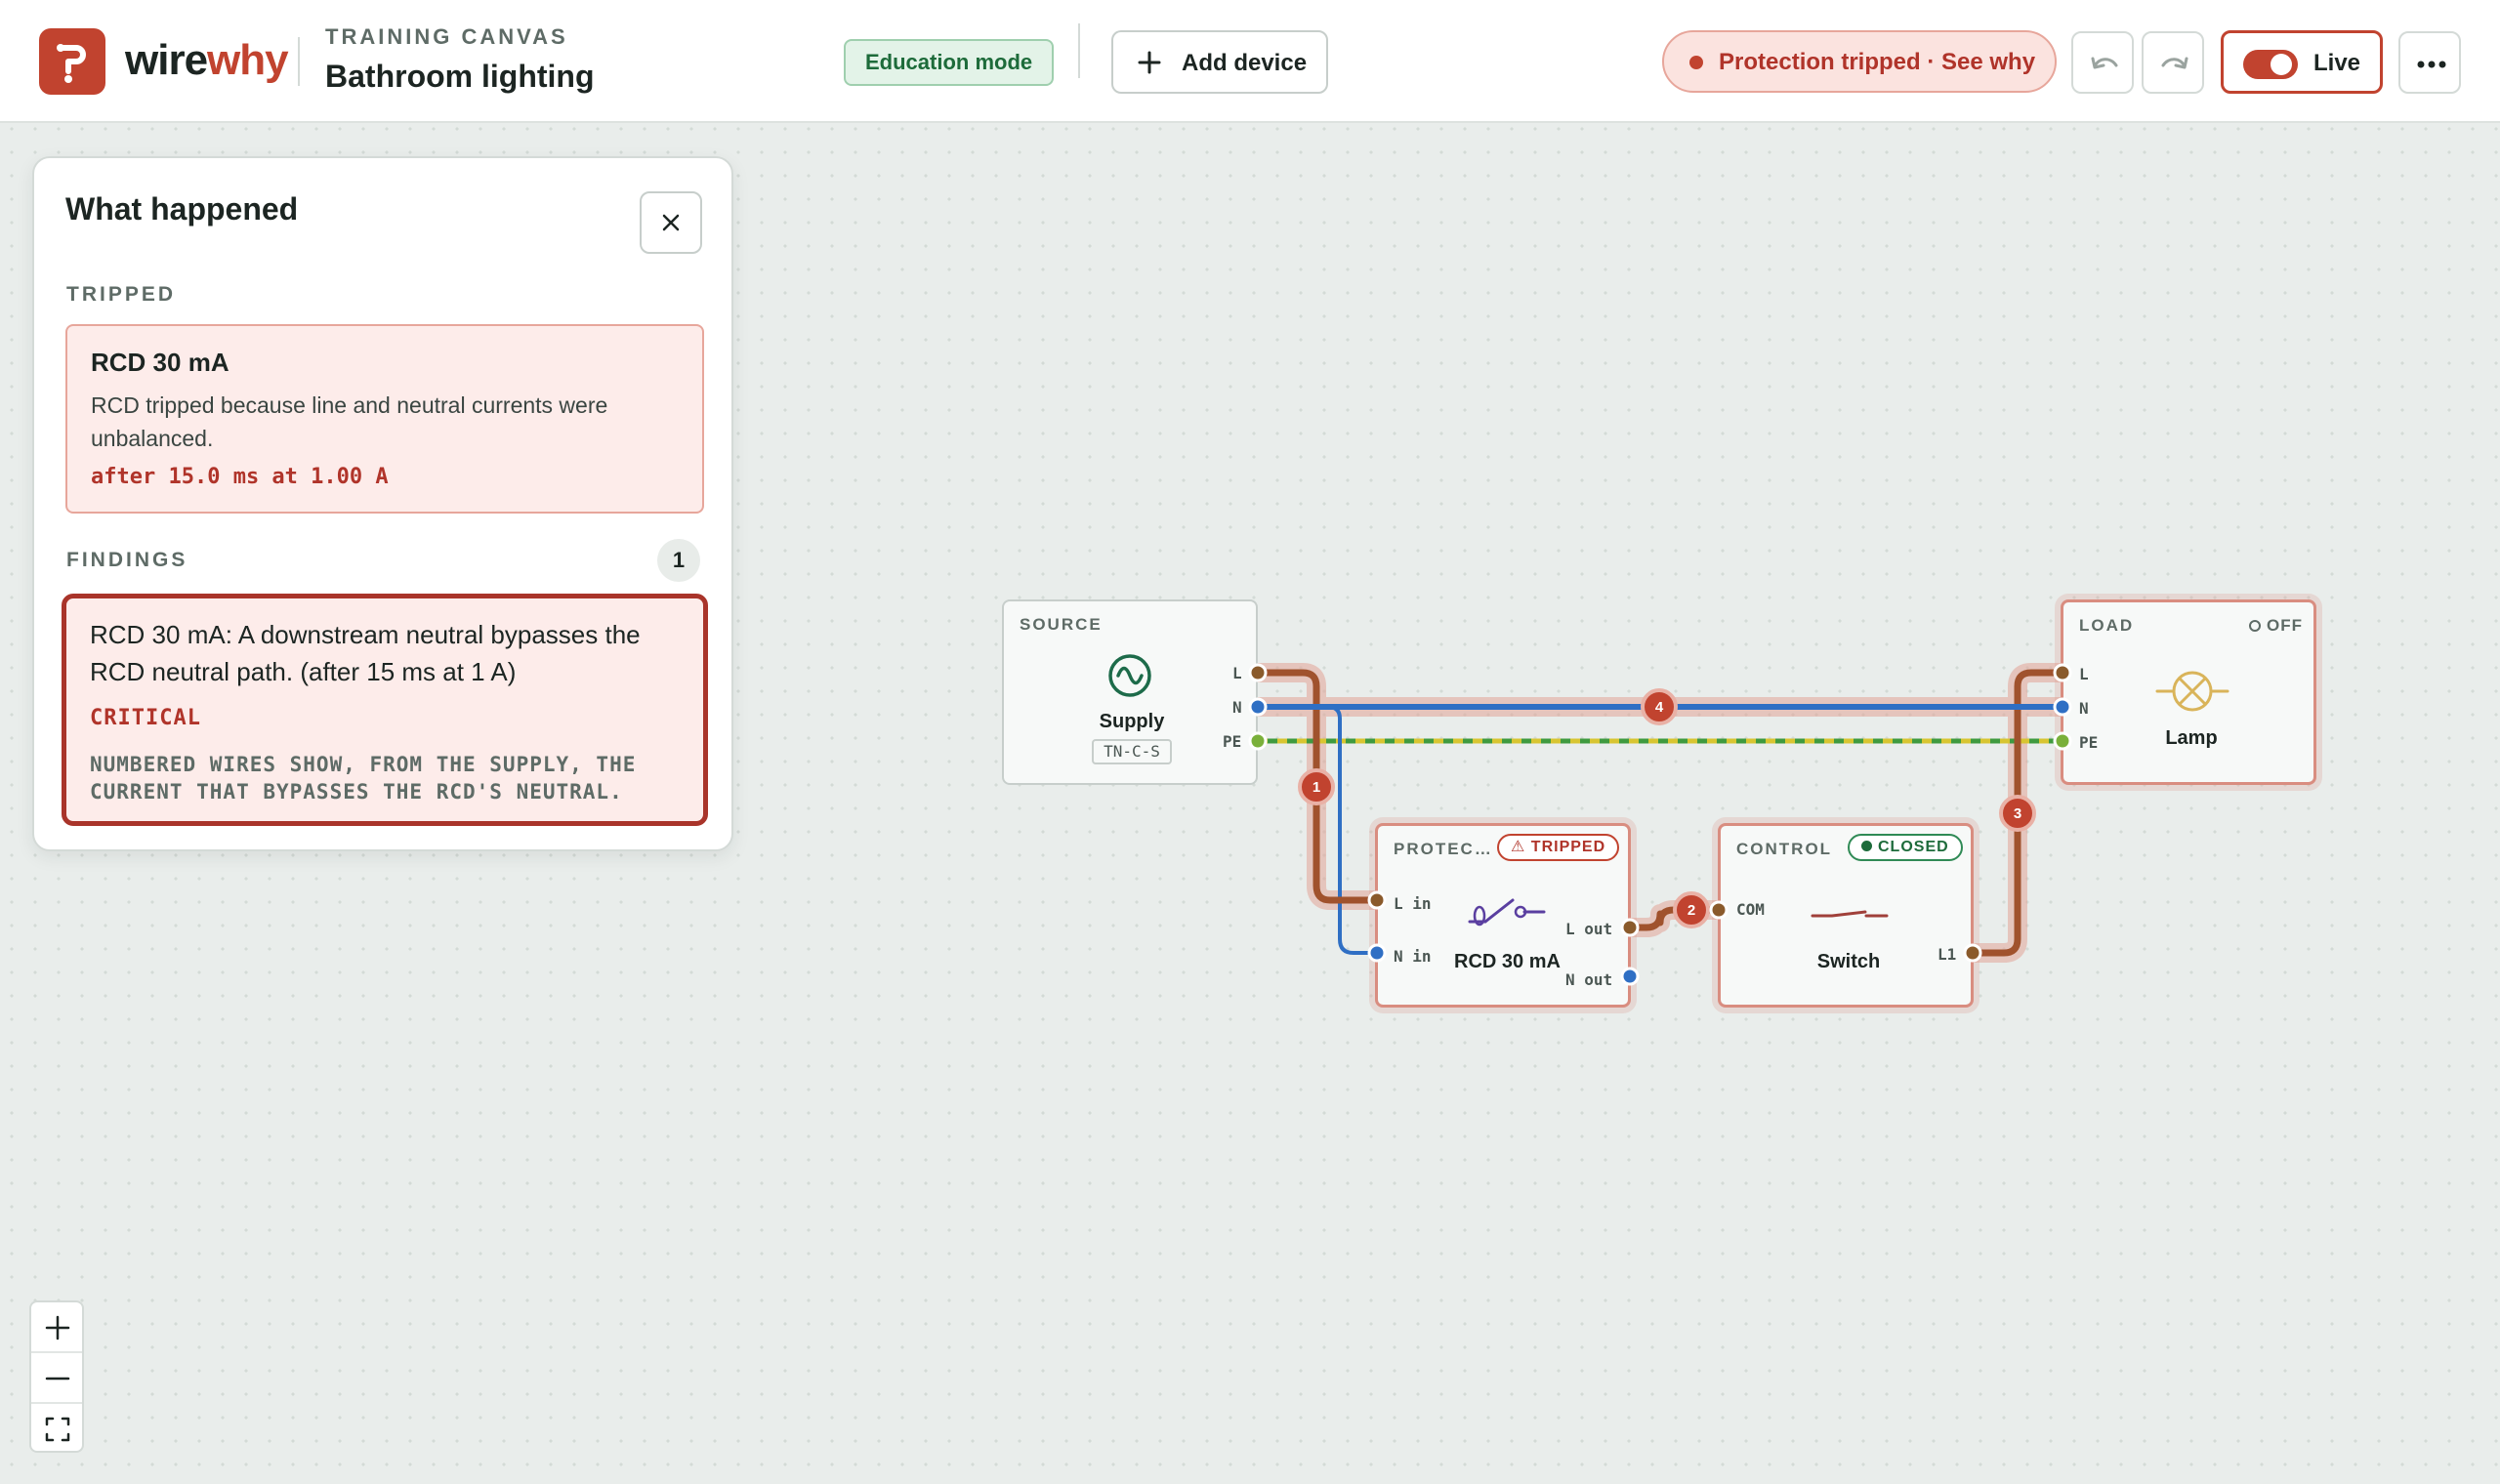 The image size is (2500, 1484). I want to click on fit-screen-button, so click(56, 1429).